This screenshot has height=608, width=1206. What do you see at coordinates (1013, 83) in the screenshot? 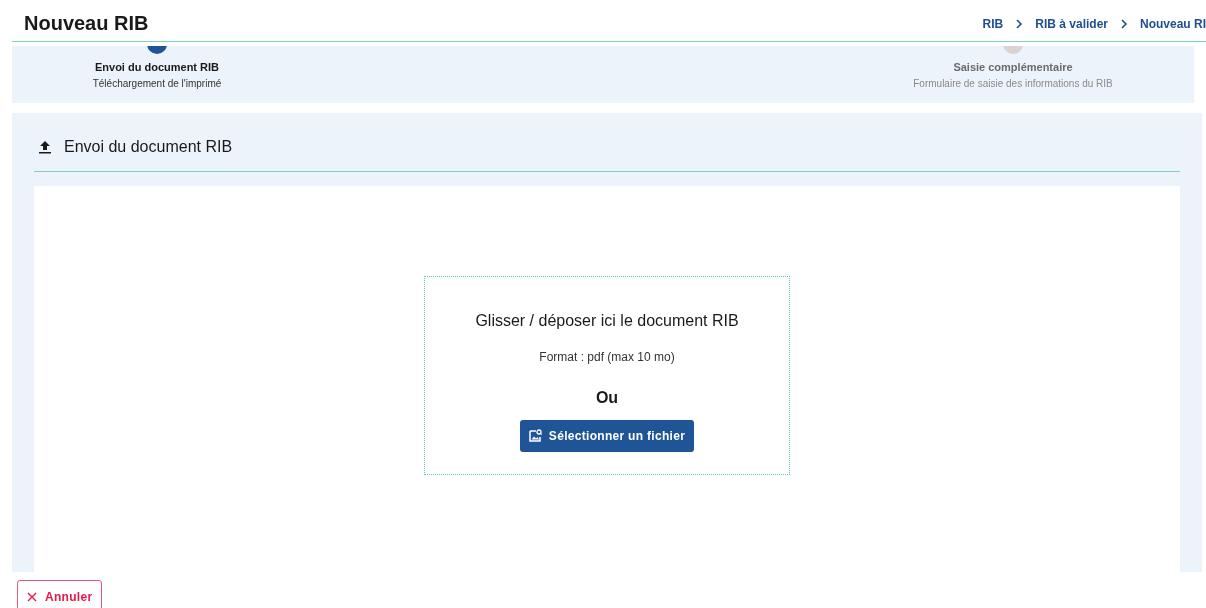
I see `step-subtitle: Formulaire de saisie des informations du RIB` at bounding box center [1013, 83].